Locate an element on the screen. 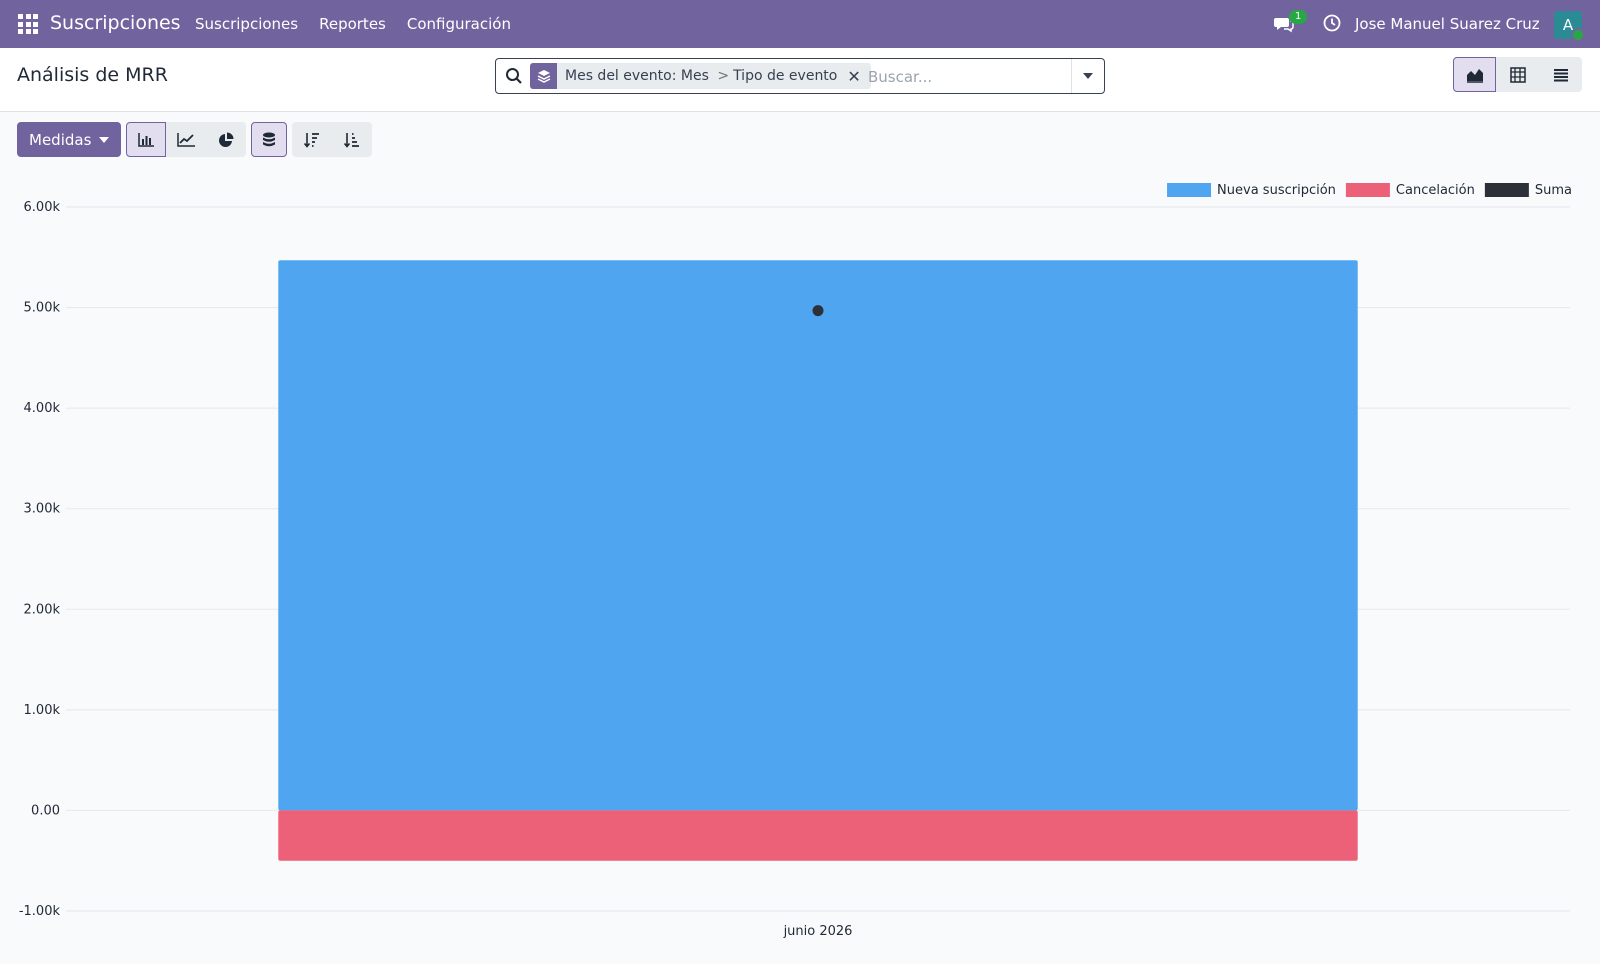 Image resolution: width=1600 pixels, height=964 pixels. sort-ascending-button is located at coordinates (352, 139).